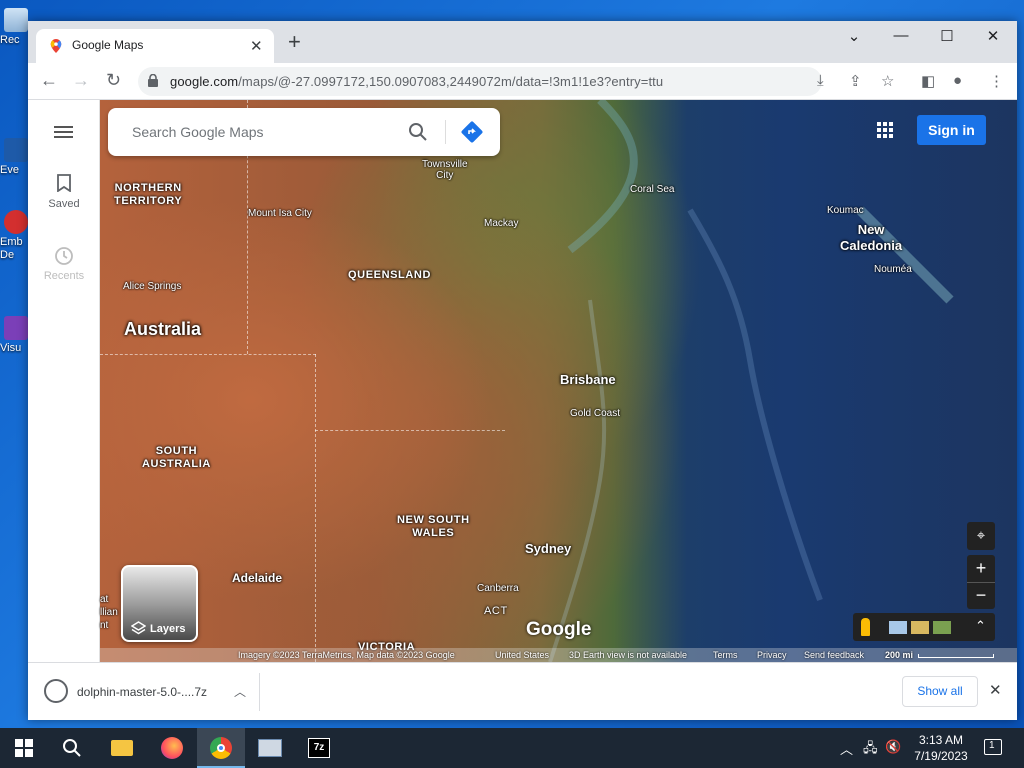 The width and height of the screenshot is (1024, 768). Describe the element at coordinates (56, 691) in the screenshot. I see `archive-file-icon` at that location.